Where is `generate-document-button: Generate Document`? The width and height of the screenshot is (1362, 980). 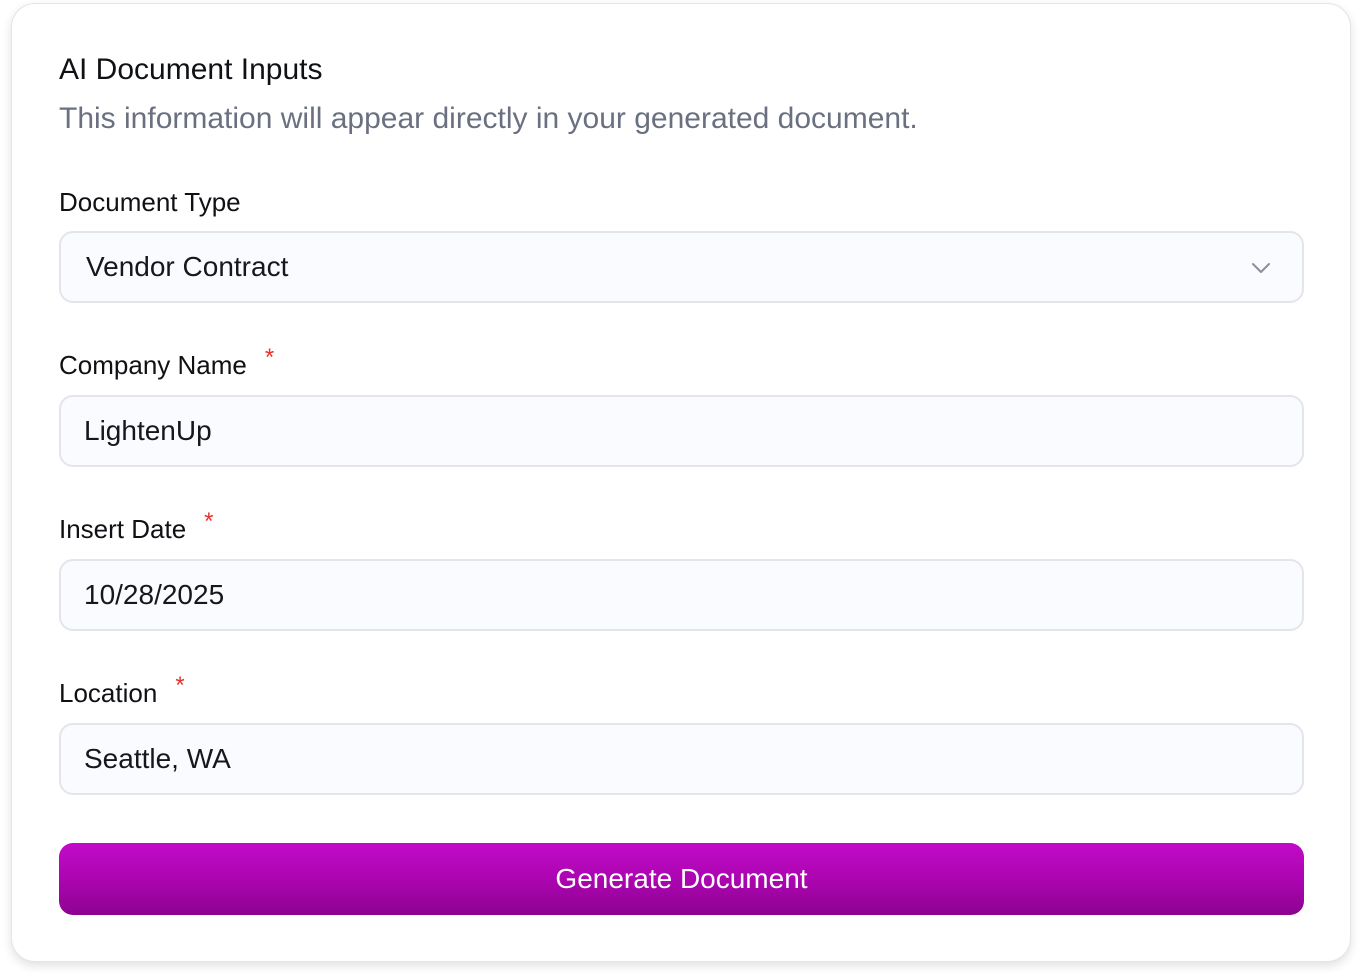 generate-document-button: Generate Document is located at coordinates (681, 879).